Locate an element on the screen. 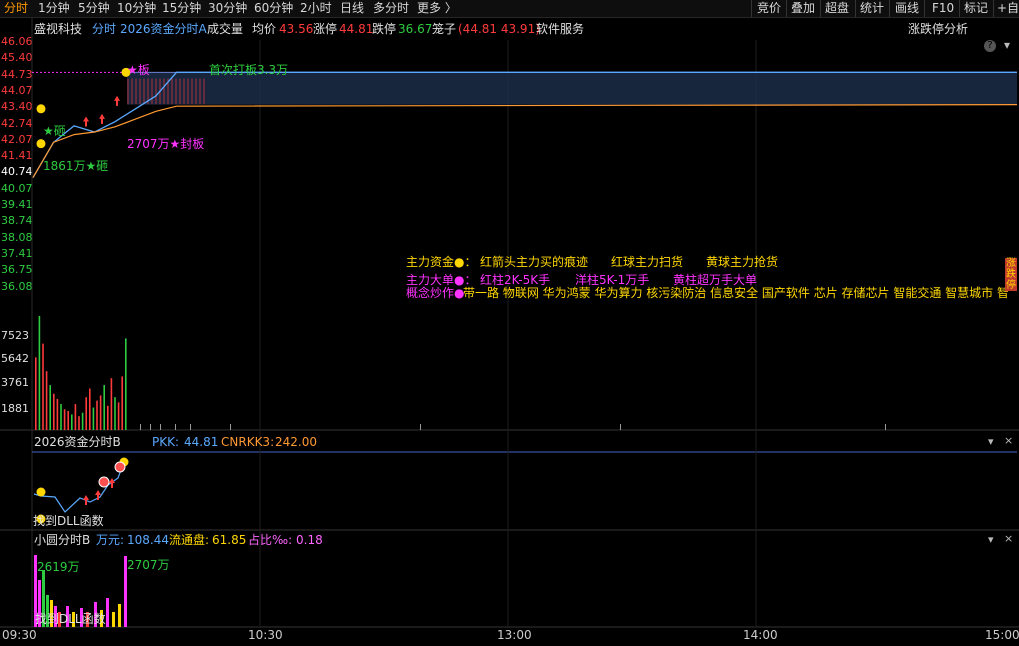 The width and height of the screenshot is (1019, 646). pkk-label: PKK: is located at coordinates (166, 442).